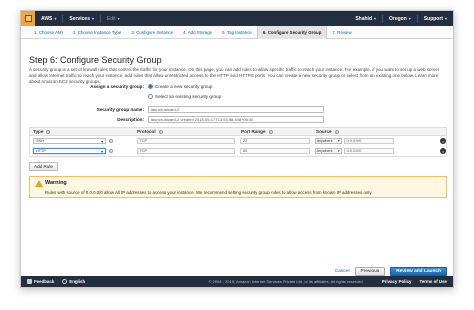 Image resolution: width=474 pixels, height=310 pixels. I want to click on privacy-policy-link: Privacy Policy, so click(397, 281).